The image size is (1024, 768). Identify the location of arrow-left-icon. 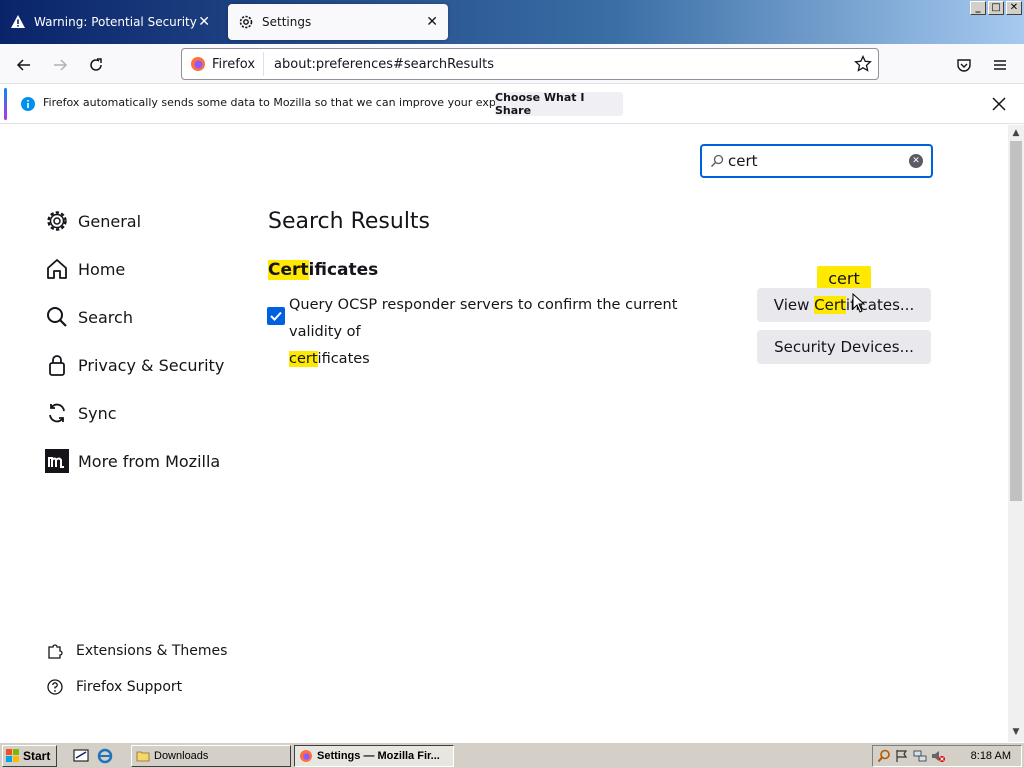
(23, 65).